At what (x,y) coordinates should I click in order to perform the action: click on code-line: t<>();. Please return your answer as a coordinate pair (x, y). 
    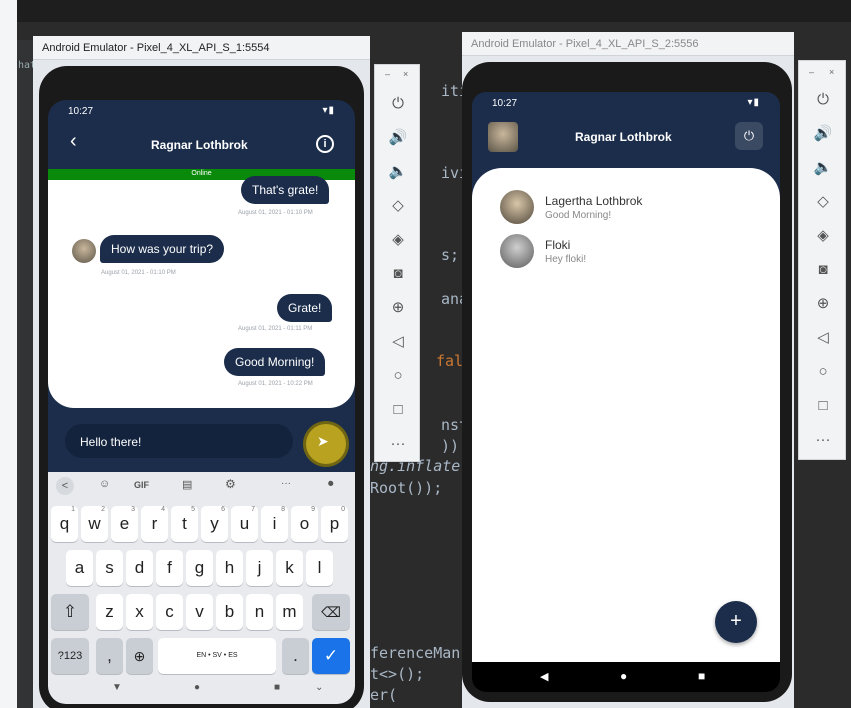
    Looking at the image, I should click on (397, 674).